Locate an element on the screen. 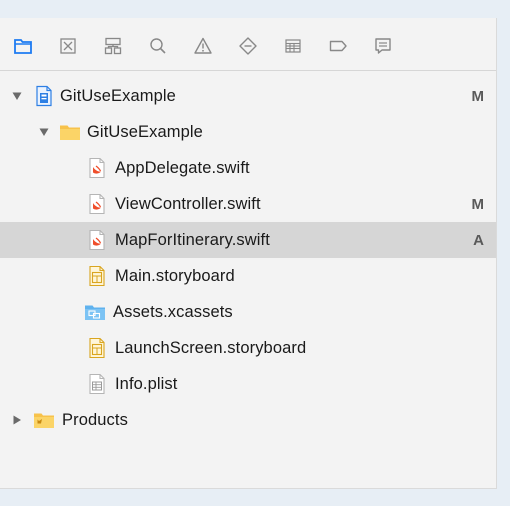 The image size is (510, 506). breakpoint-navigator-icon is located at coordinates (338, 46).